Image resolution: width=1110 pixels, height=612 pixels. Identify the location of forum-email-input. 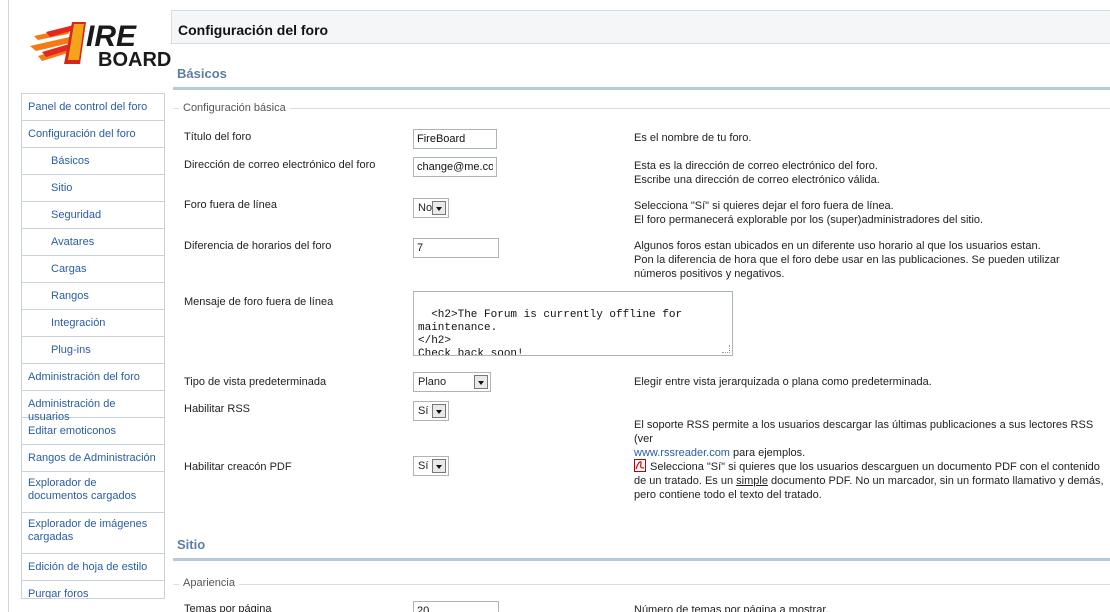
(455, 167).